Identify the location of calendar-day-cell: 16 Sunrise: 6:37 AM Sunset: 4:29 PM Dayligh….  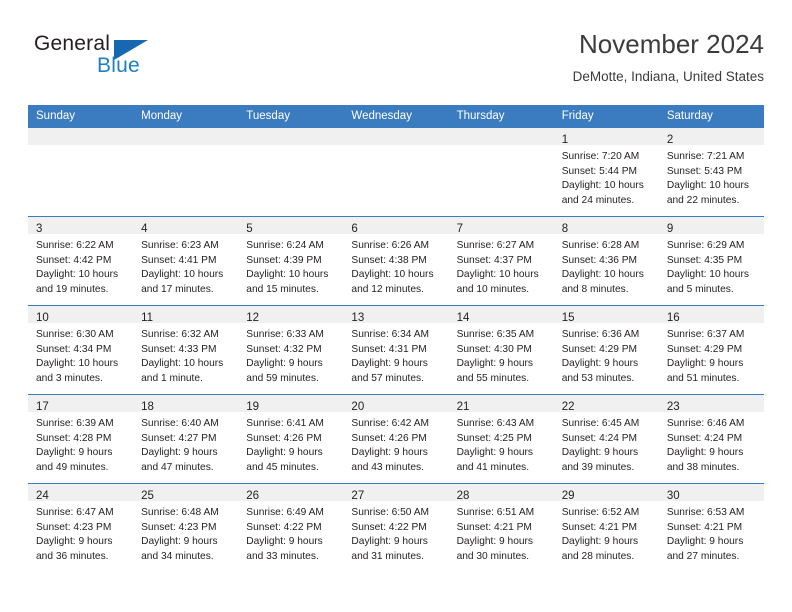
(711, 350).